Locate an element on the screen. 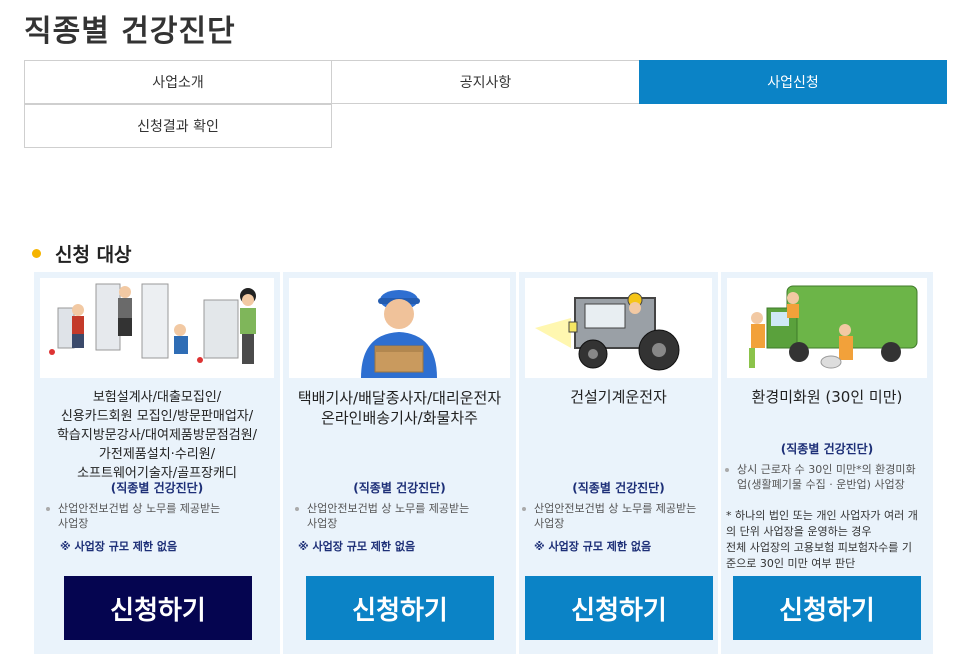 The width and height of the screenshot is (961, 664). tractor-illustration is located at coordinates (618, 328).